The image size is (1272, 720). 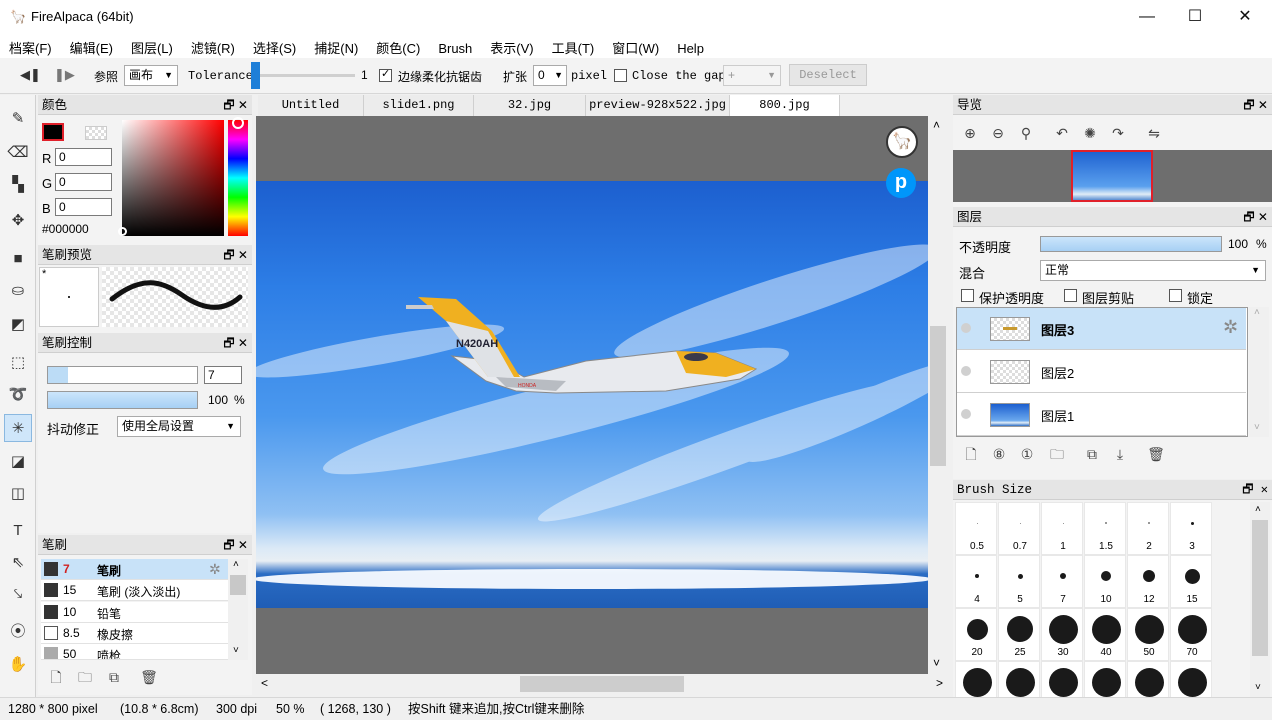 What do you see at coordinates (336, 46) in the screenshot?
I see `menu-snap: 捕捉(N)` at bounding box center [336, 46].